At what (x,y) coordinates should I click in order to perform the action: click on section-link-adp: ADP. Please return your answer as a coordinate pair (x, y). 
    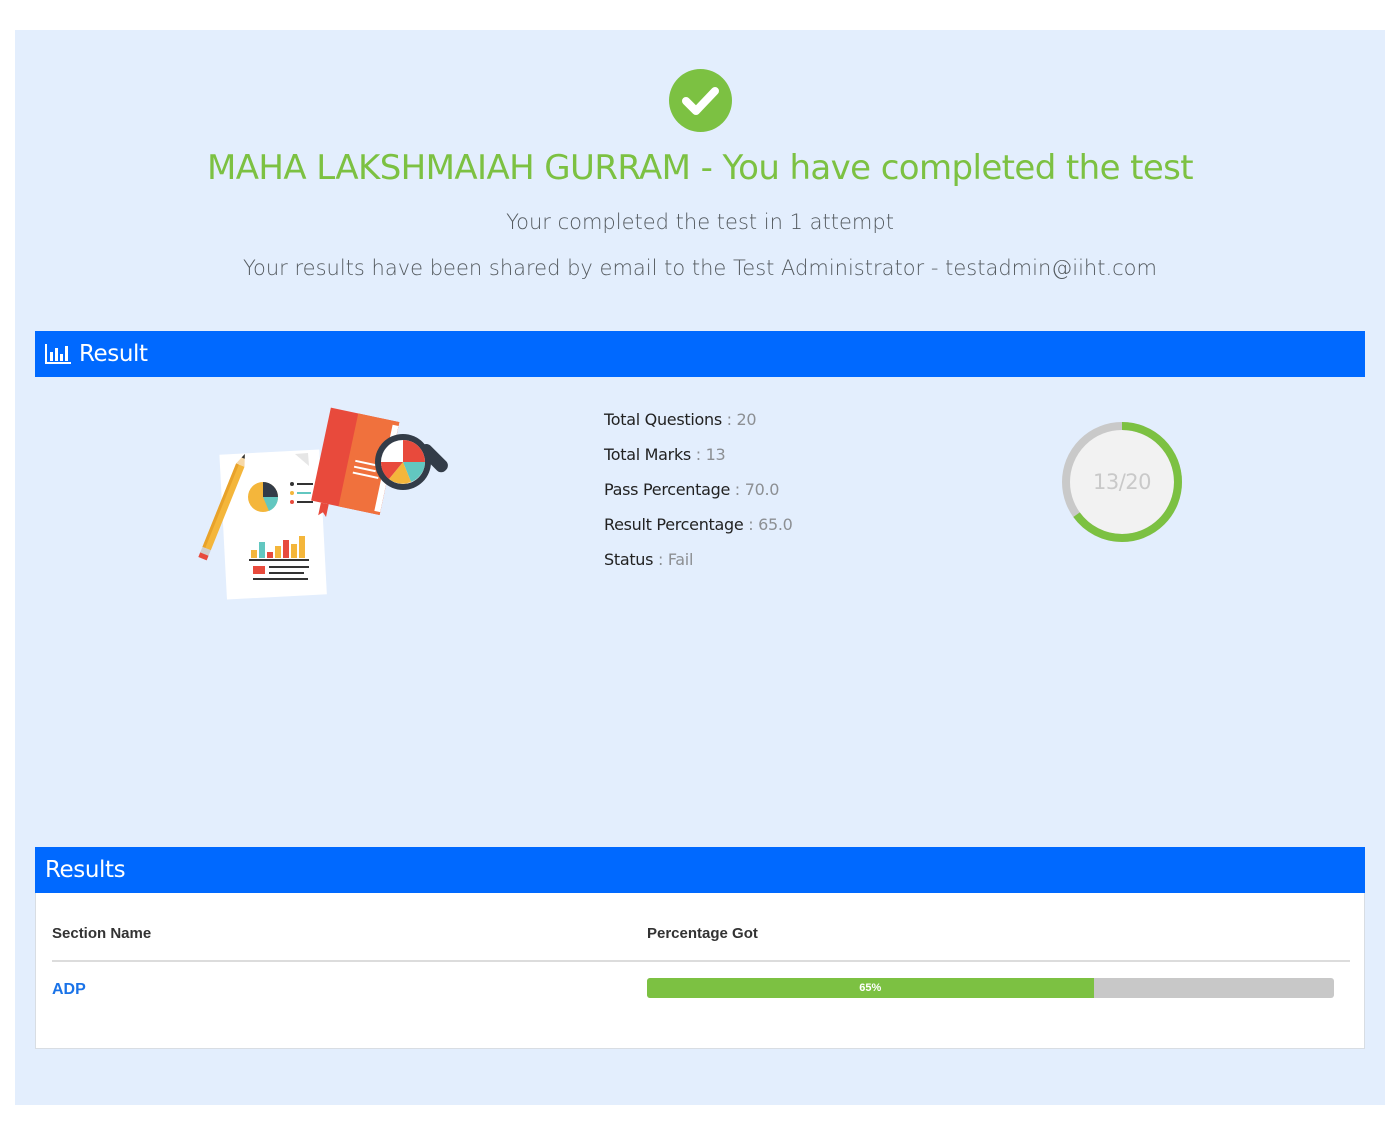
    Looking at the image, I should click on (69, 990).